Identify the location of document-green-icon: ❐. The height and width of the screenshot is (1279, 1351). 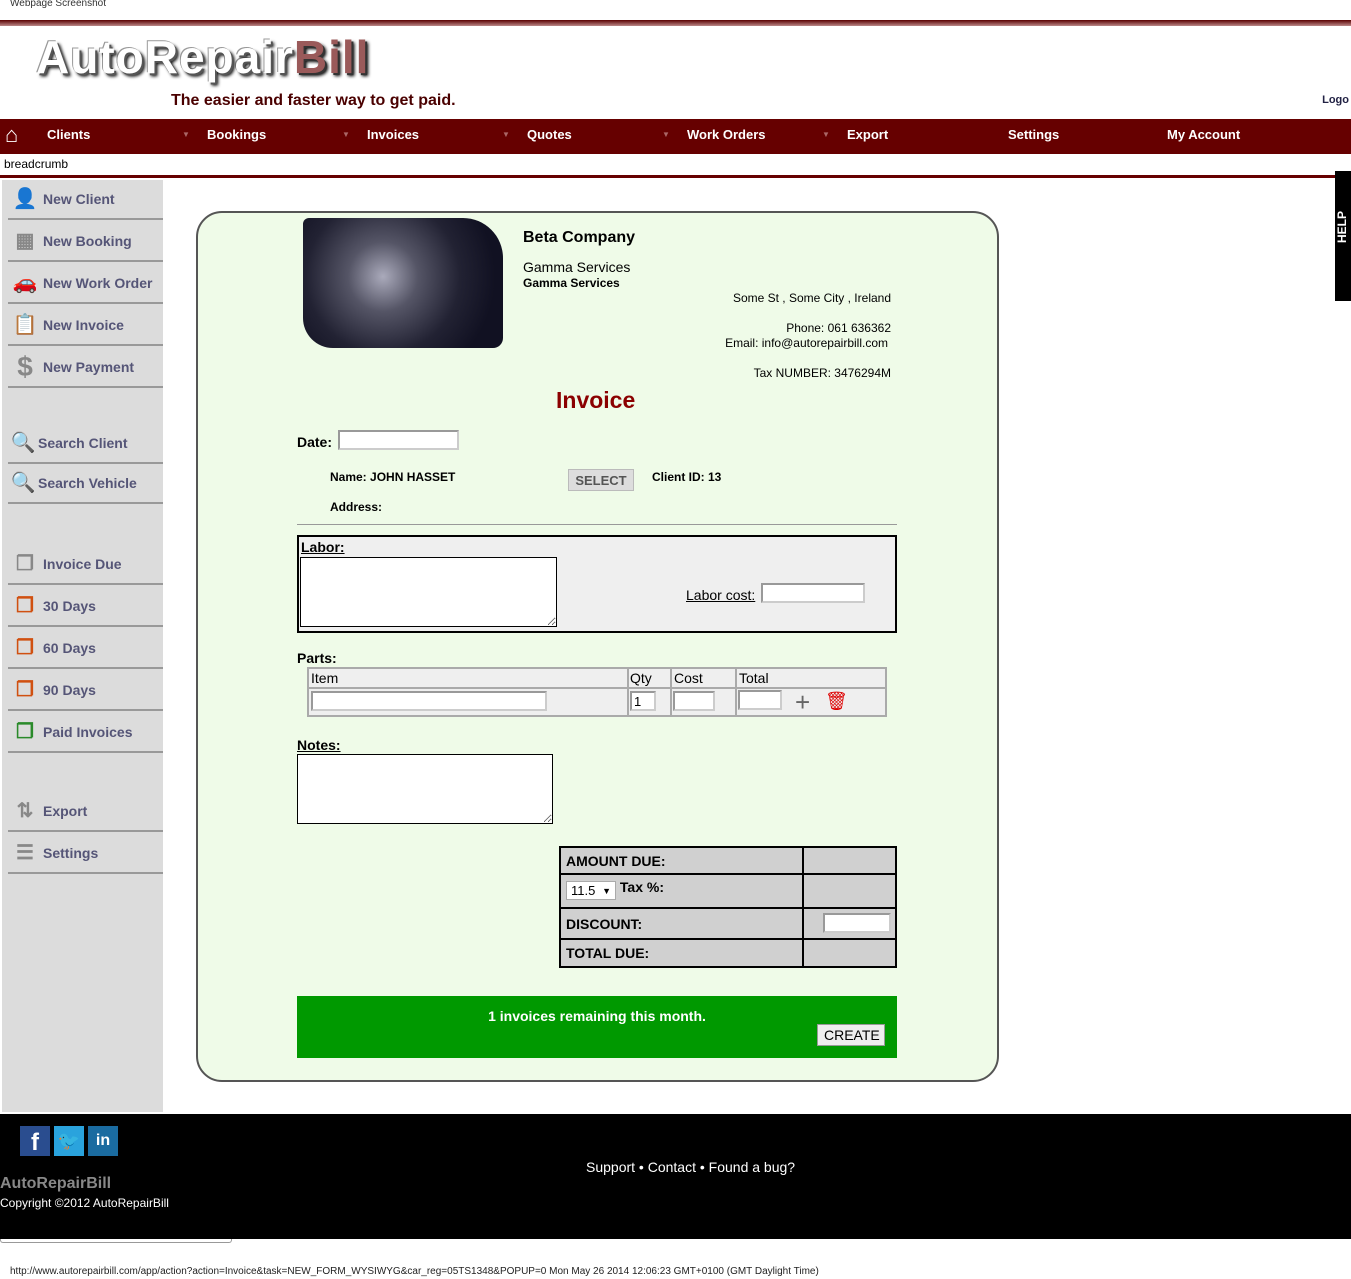
(25, 732).